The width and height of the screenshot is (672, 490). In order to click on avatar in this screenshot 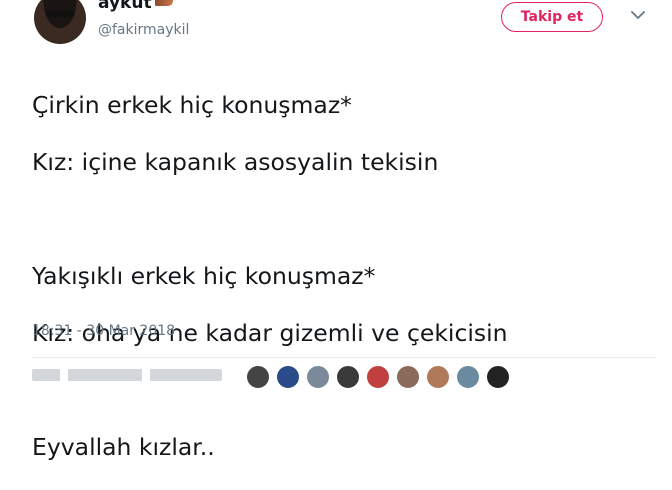, I will do `click(60, 22)`.